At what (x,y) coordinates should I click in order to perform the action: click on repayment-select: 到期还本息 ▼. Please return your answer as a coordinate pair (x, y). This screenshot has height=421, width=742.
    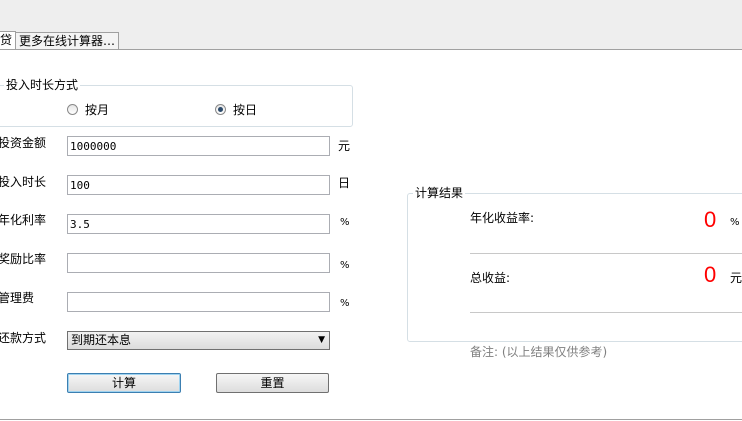
    Looking at the image, I should click on (198, 340).